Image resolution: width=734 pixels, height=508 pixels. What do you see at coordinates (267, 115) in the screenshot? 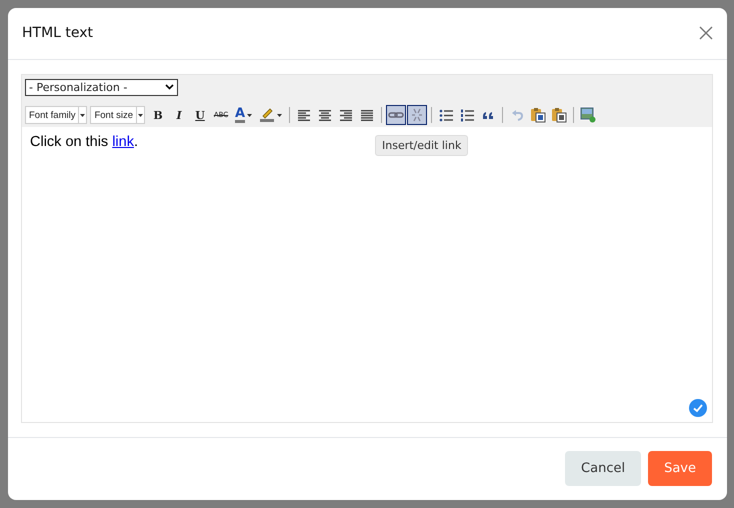
I see `highlighter-icon` at bounding box center [267, 115].